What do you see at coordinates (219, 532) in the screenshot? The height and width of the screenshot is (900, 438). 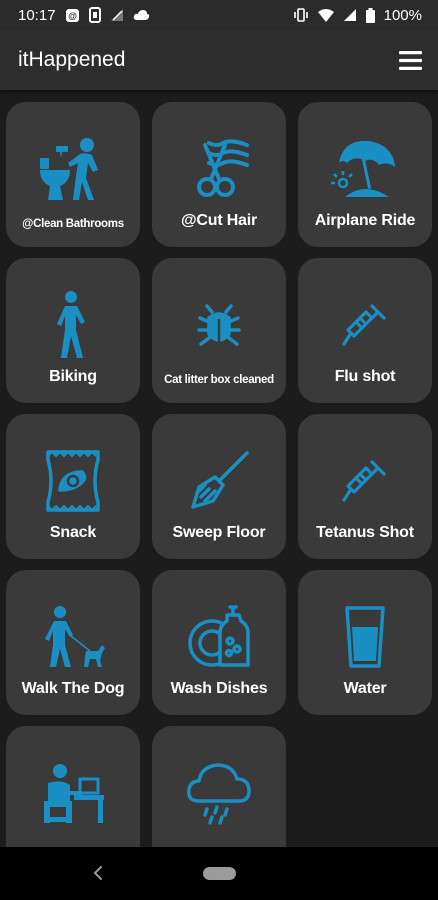 I see `tile-label: Sweep Floor` at bounding box center [219, 532].